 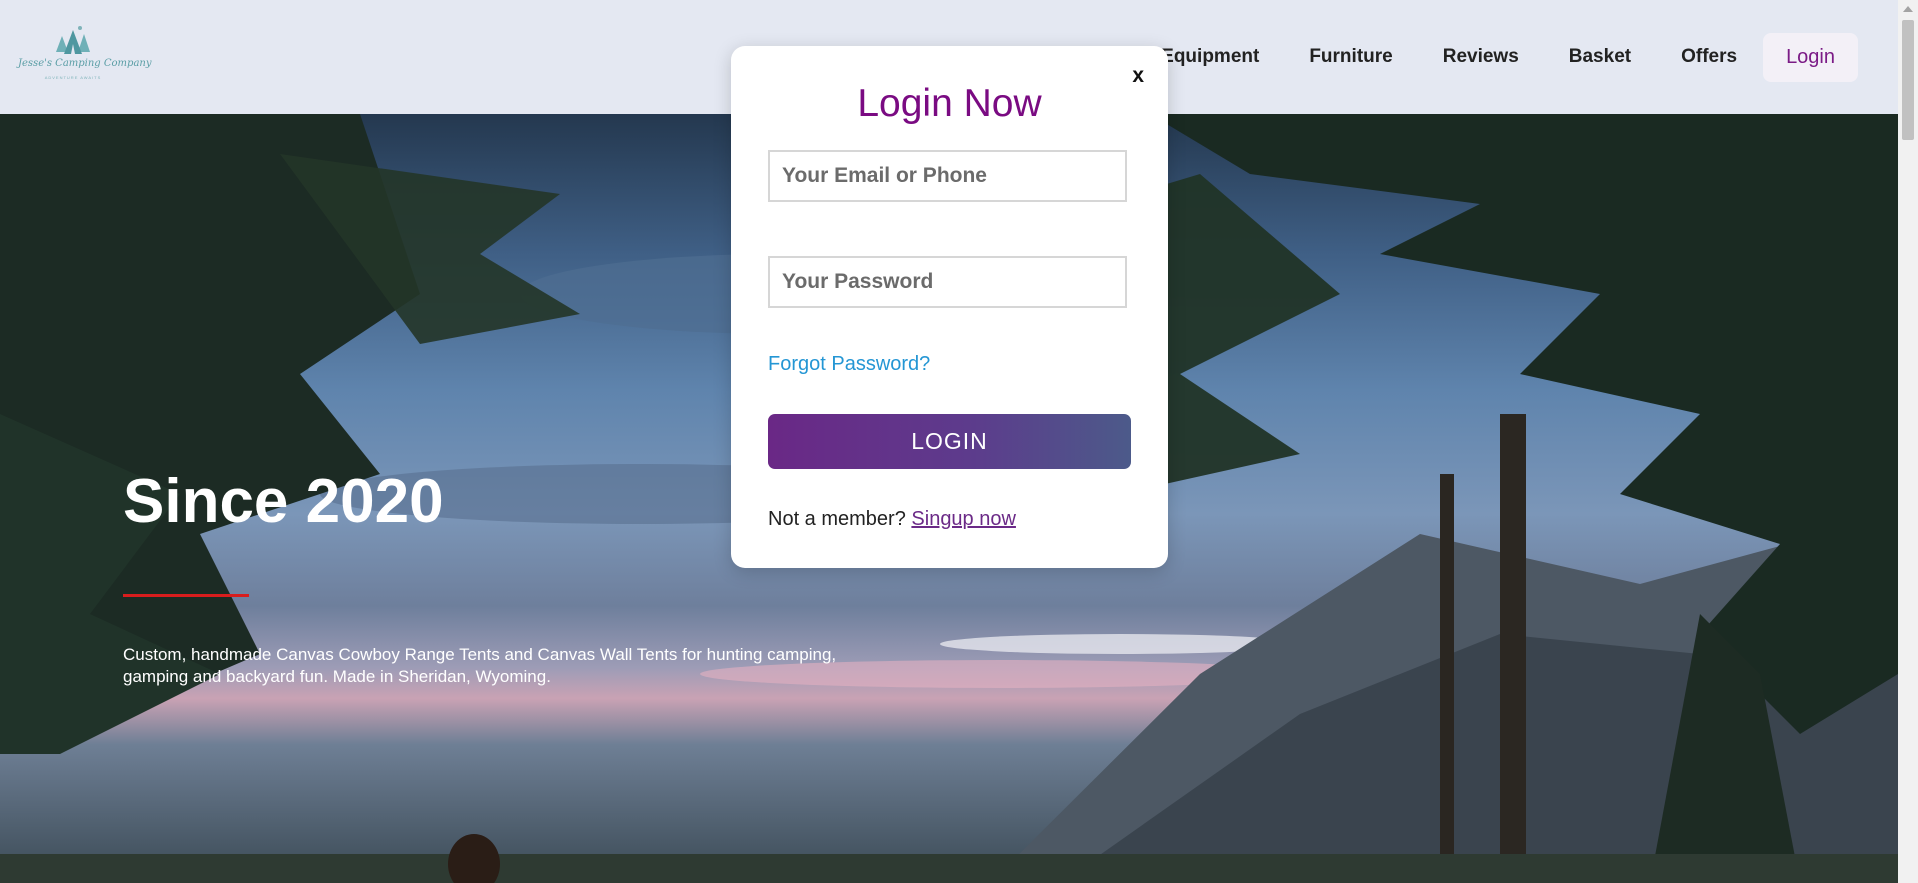 I want to click on logo-tagline: ADVENTURE AWAITS, so click(x=73, y=77).